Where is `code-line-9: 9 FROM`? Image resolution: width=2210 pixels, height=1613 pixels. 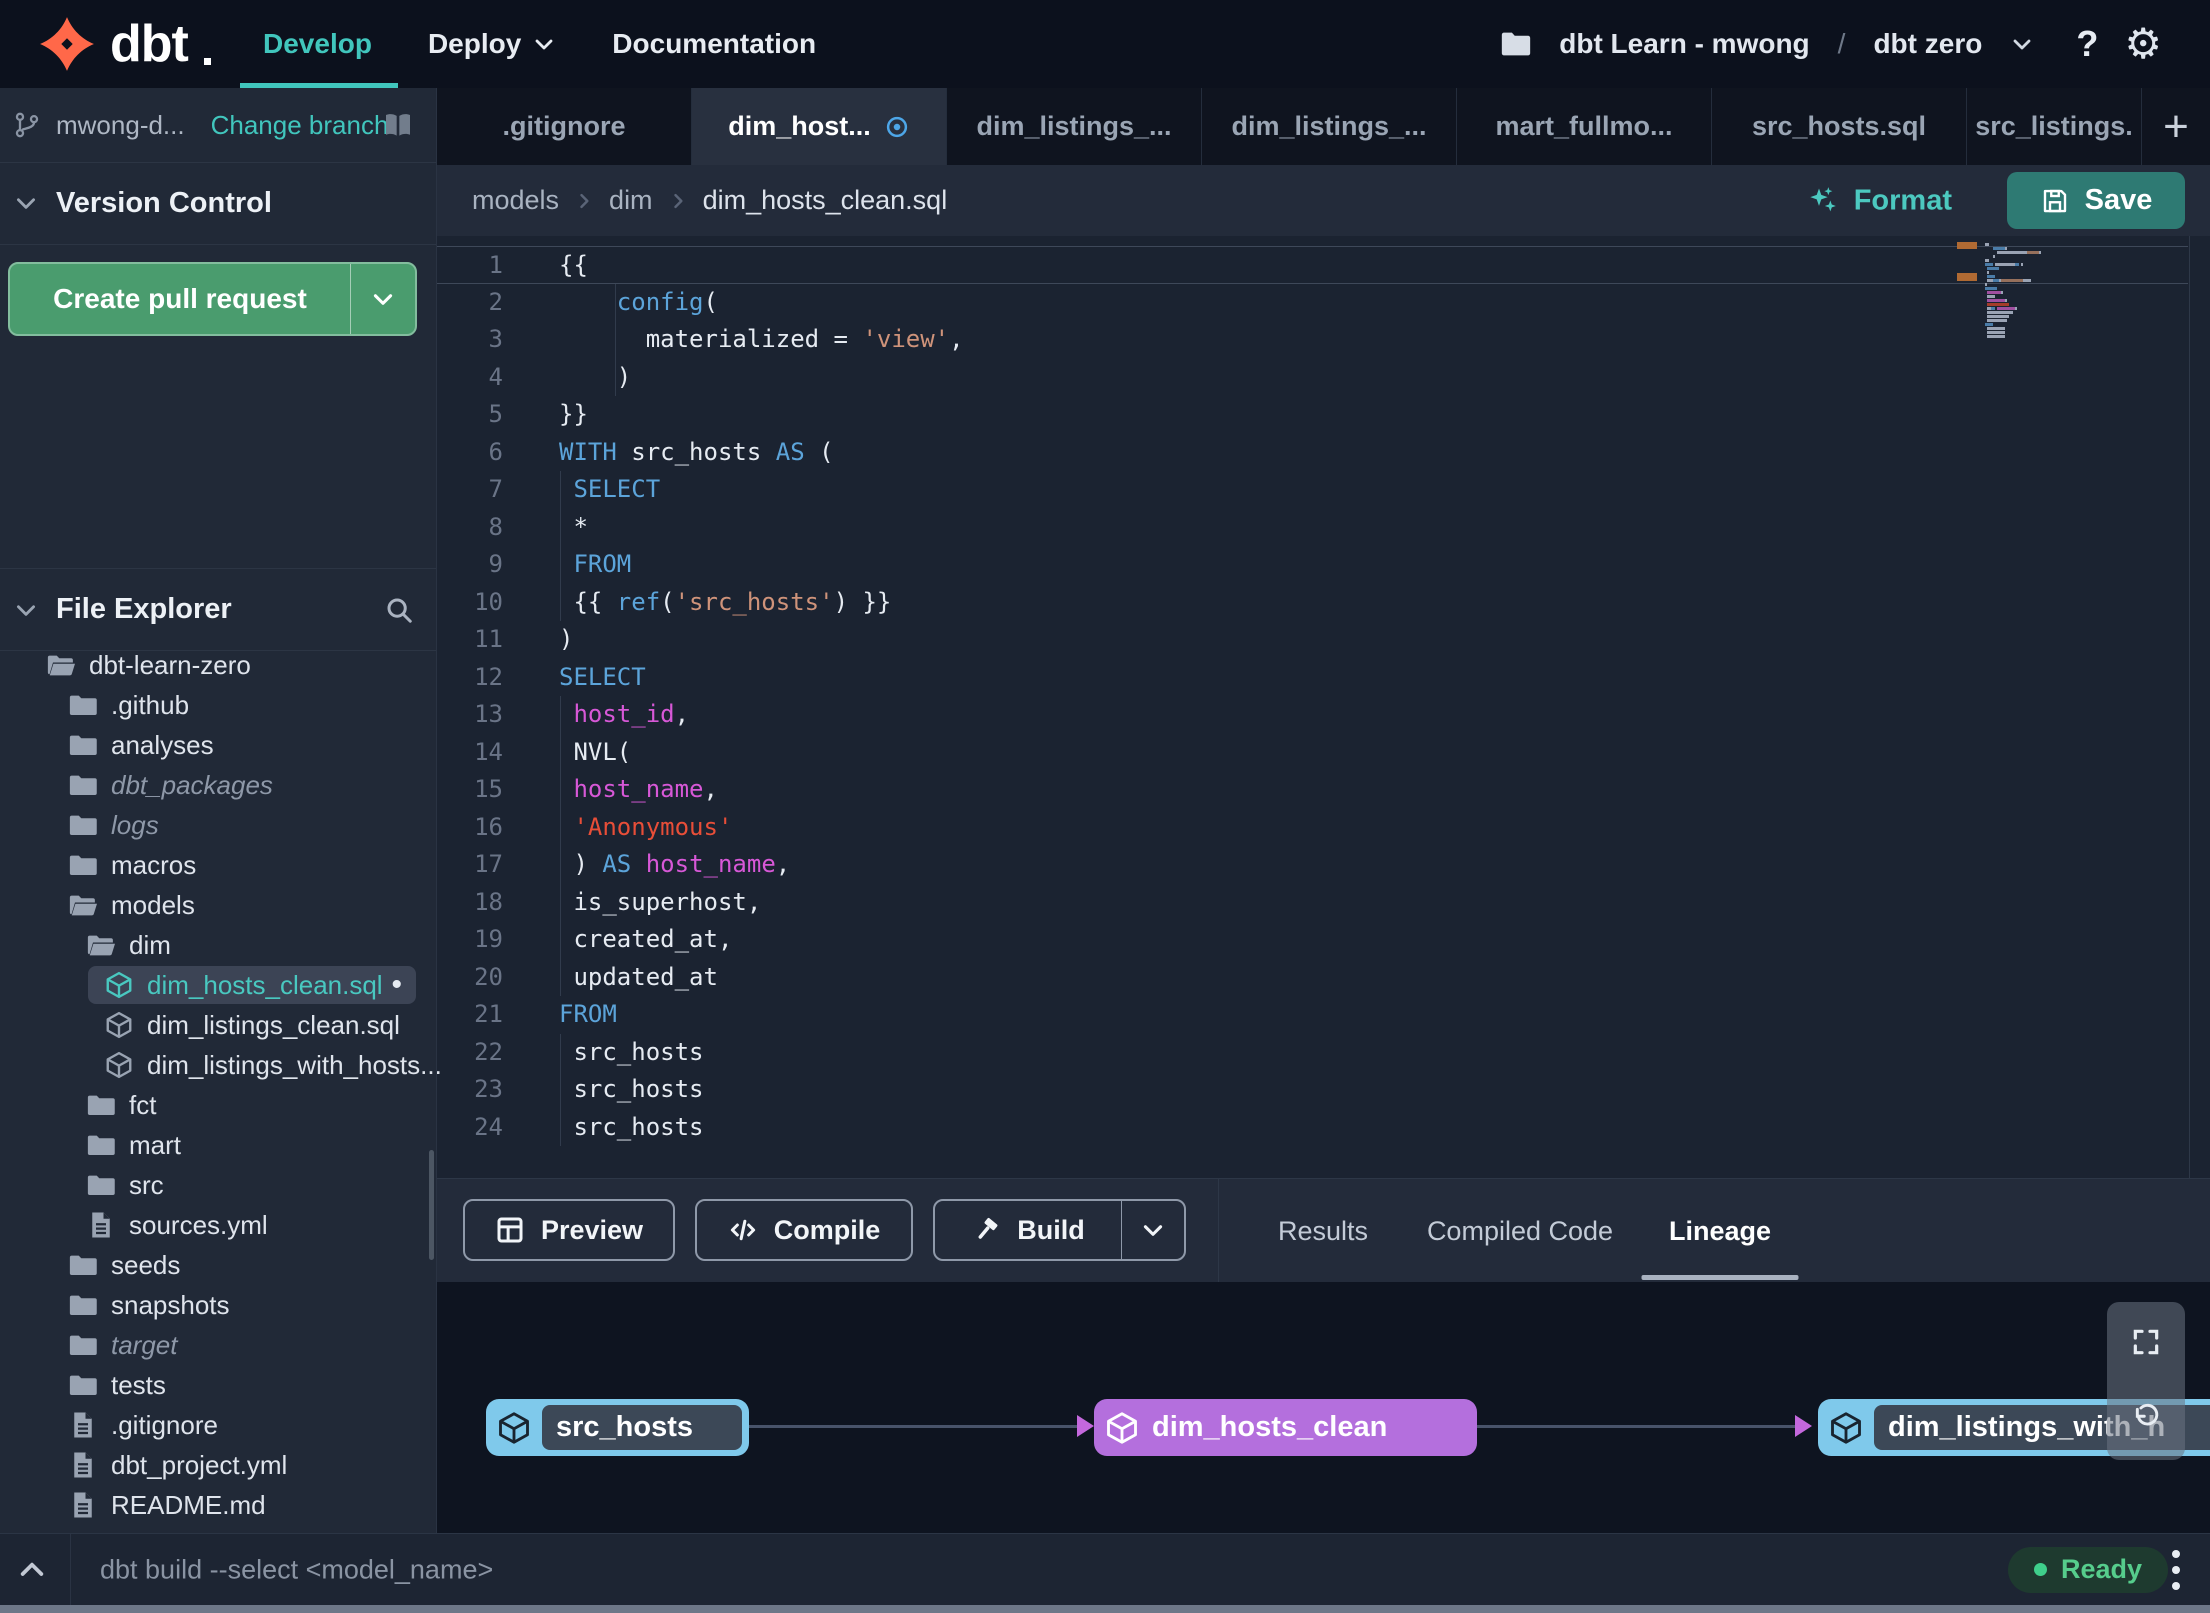 code-line-9: 9 FROM is located at coordinates (1312, 565).